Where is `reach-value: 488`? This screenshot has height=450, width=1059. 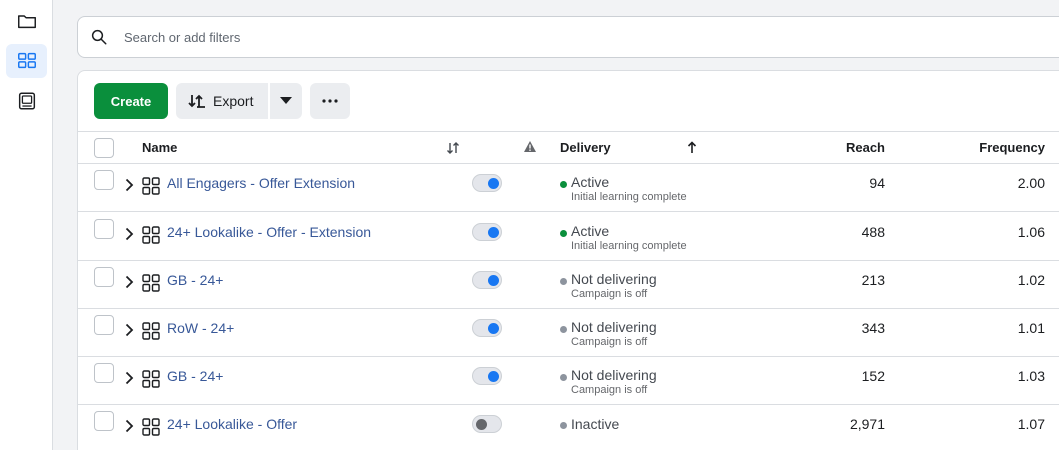 reach-value: 488 is located at coordinates (873, 232).